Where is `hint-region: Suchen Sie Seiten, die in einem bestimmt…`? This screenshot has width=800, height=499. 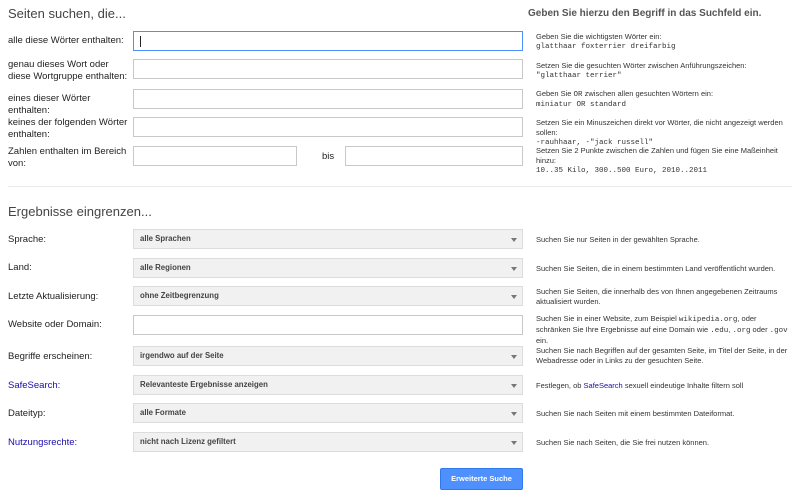
hint-region: Suchen Sie Seiten, die in einem bestimmt… is located at coordinates (656, 268).